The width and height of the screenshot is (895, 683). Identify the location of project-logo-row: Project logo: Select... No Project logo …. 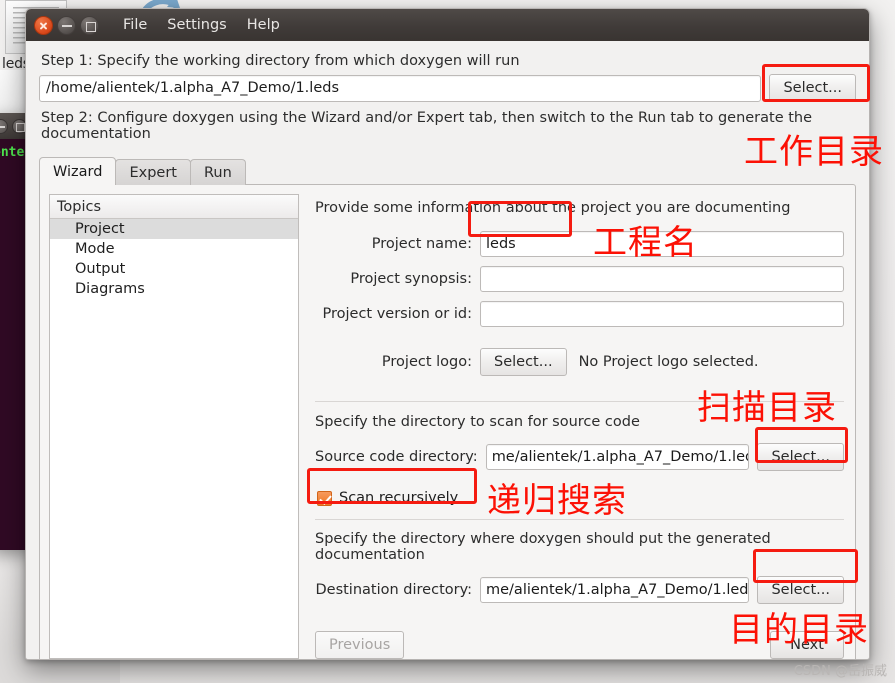
(579, 362).